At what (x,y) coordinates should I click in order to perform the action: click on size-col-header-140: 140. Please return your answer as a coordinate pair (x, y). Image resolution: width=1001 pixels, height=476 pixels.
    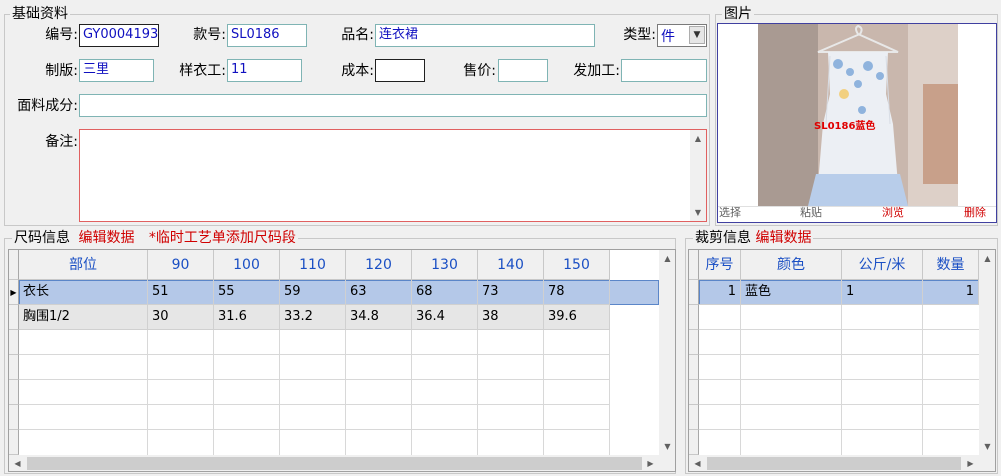
    Looking at the image, I should click on (511, 265).